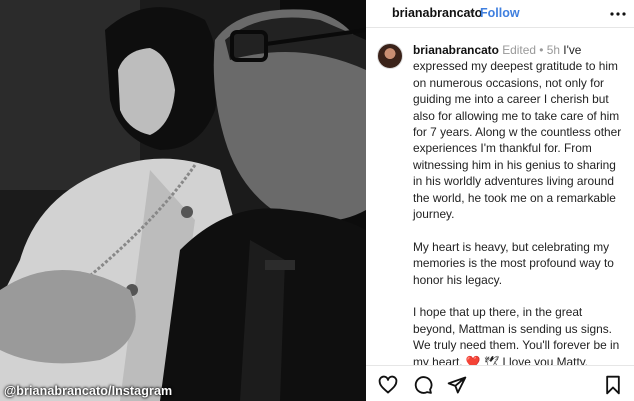 Image resolution: width=634 pixels, height=401 pixels. What do you see at coordinates (618, 14) in the screenshot?
I see `more-horizontal-icon` at bounding box center [618, 14].